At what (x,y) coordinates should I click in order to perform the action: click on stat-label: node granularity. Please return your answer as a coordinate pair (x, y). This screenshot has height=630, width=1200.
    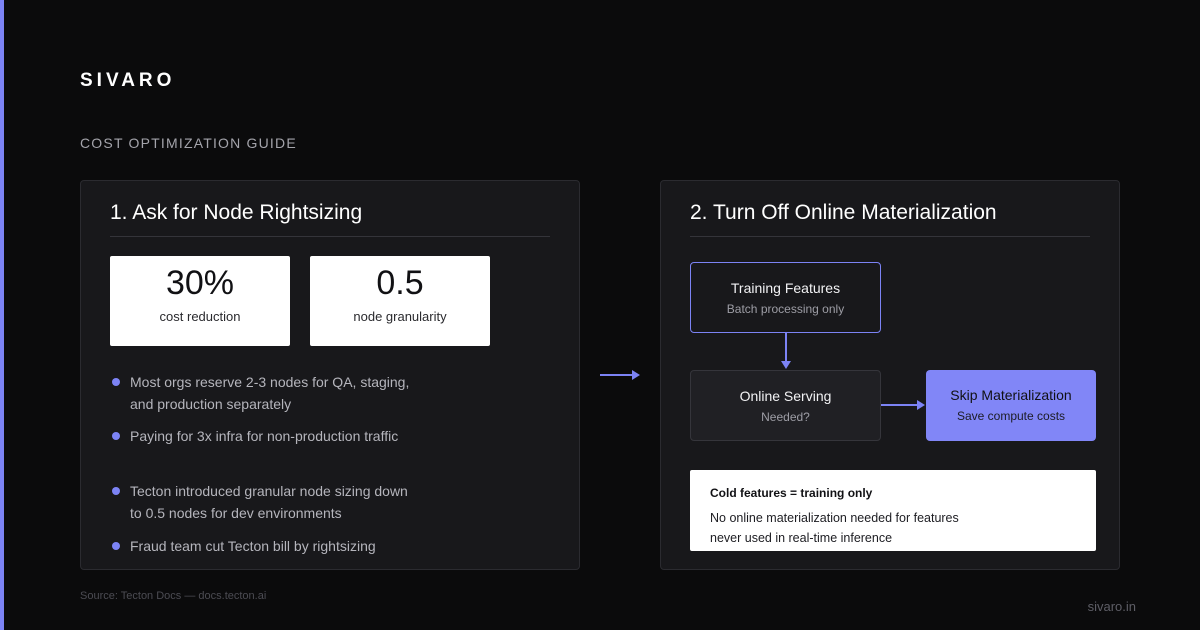
    Looking at the image, I should click on (400, 316).